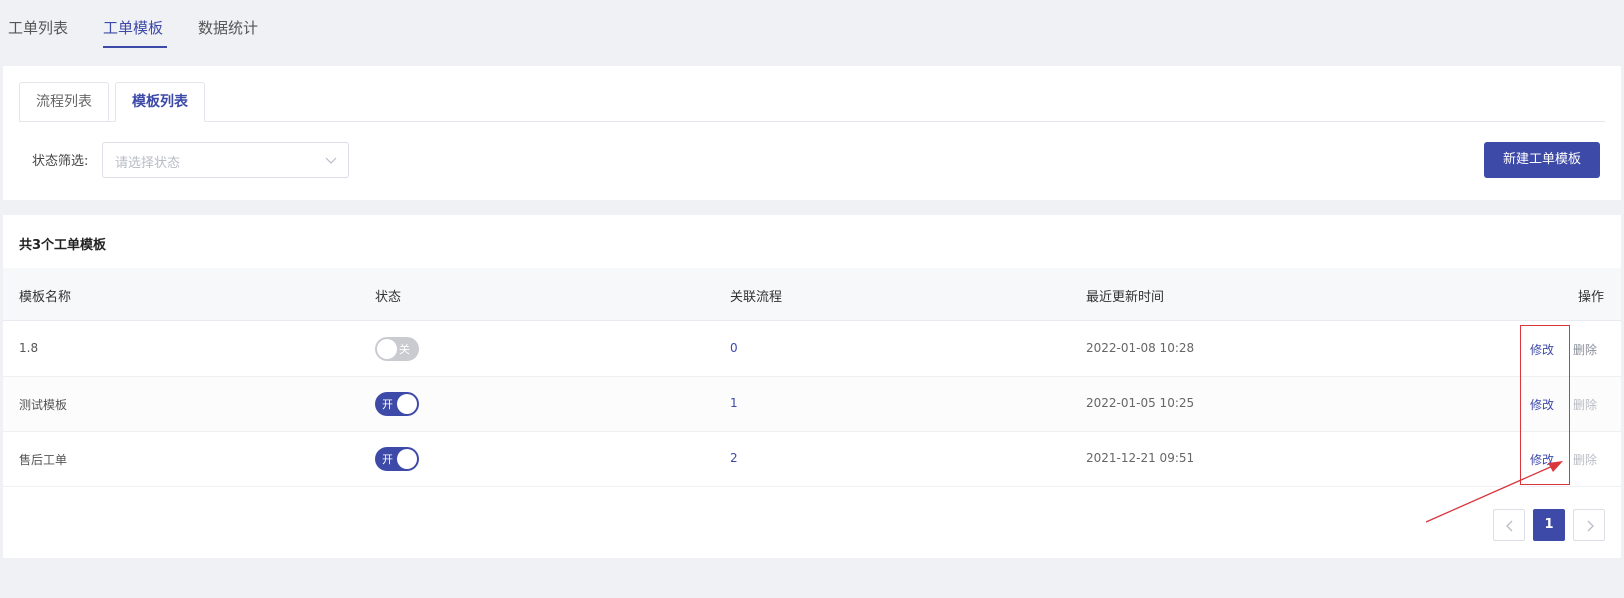  Describe the element at coordinates (63, 245) in the screenshot. I see `template-count-title: 共3个工单模板` at that location.